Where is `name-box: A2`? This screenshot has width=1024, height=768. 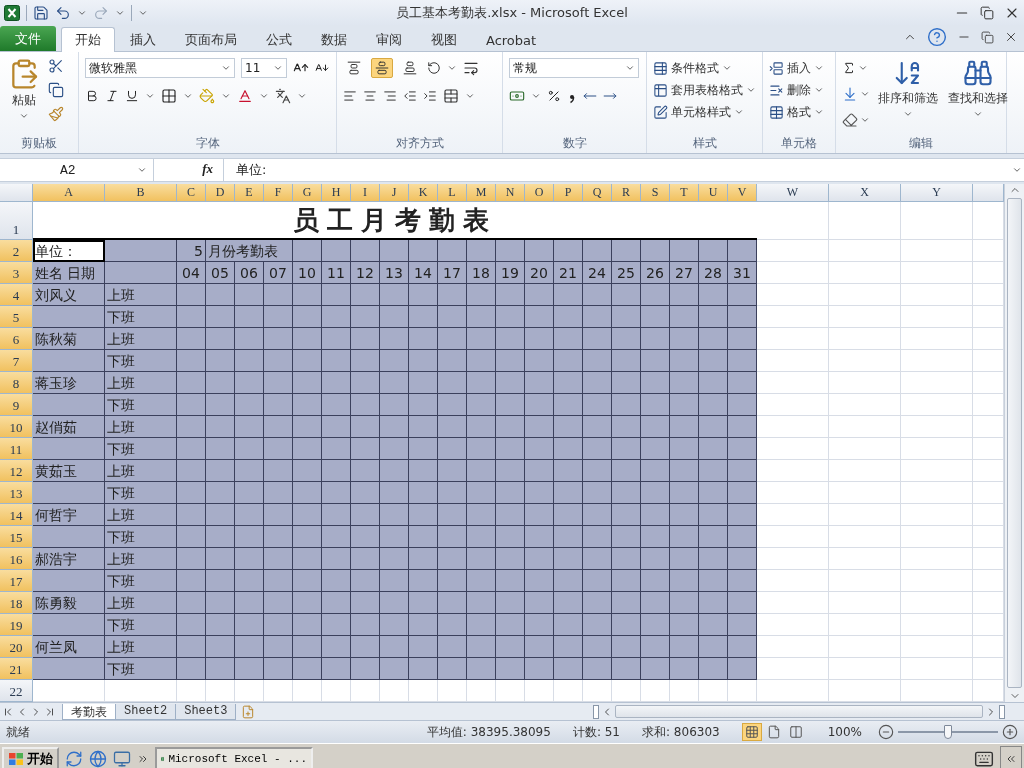 name-box: A2 is located at coordinates (77, 170).